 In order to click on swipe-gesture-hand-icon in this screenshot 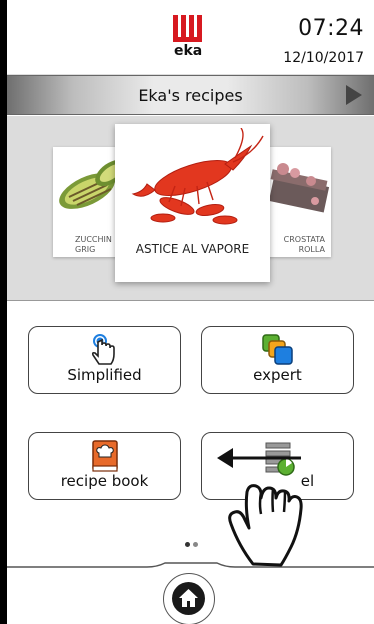, I will do `click(260, 507)`.